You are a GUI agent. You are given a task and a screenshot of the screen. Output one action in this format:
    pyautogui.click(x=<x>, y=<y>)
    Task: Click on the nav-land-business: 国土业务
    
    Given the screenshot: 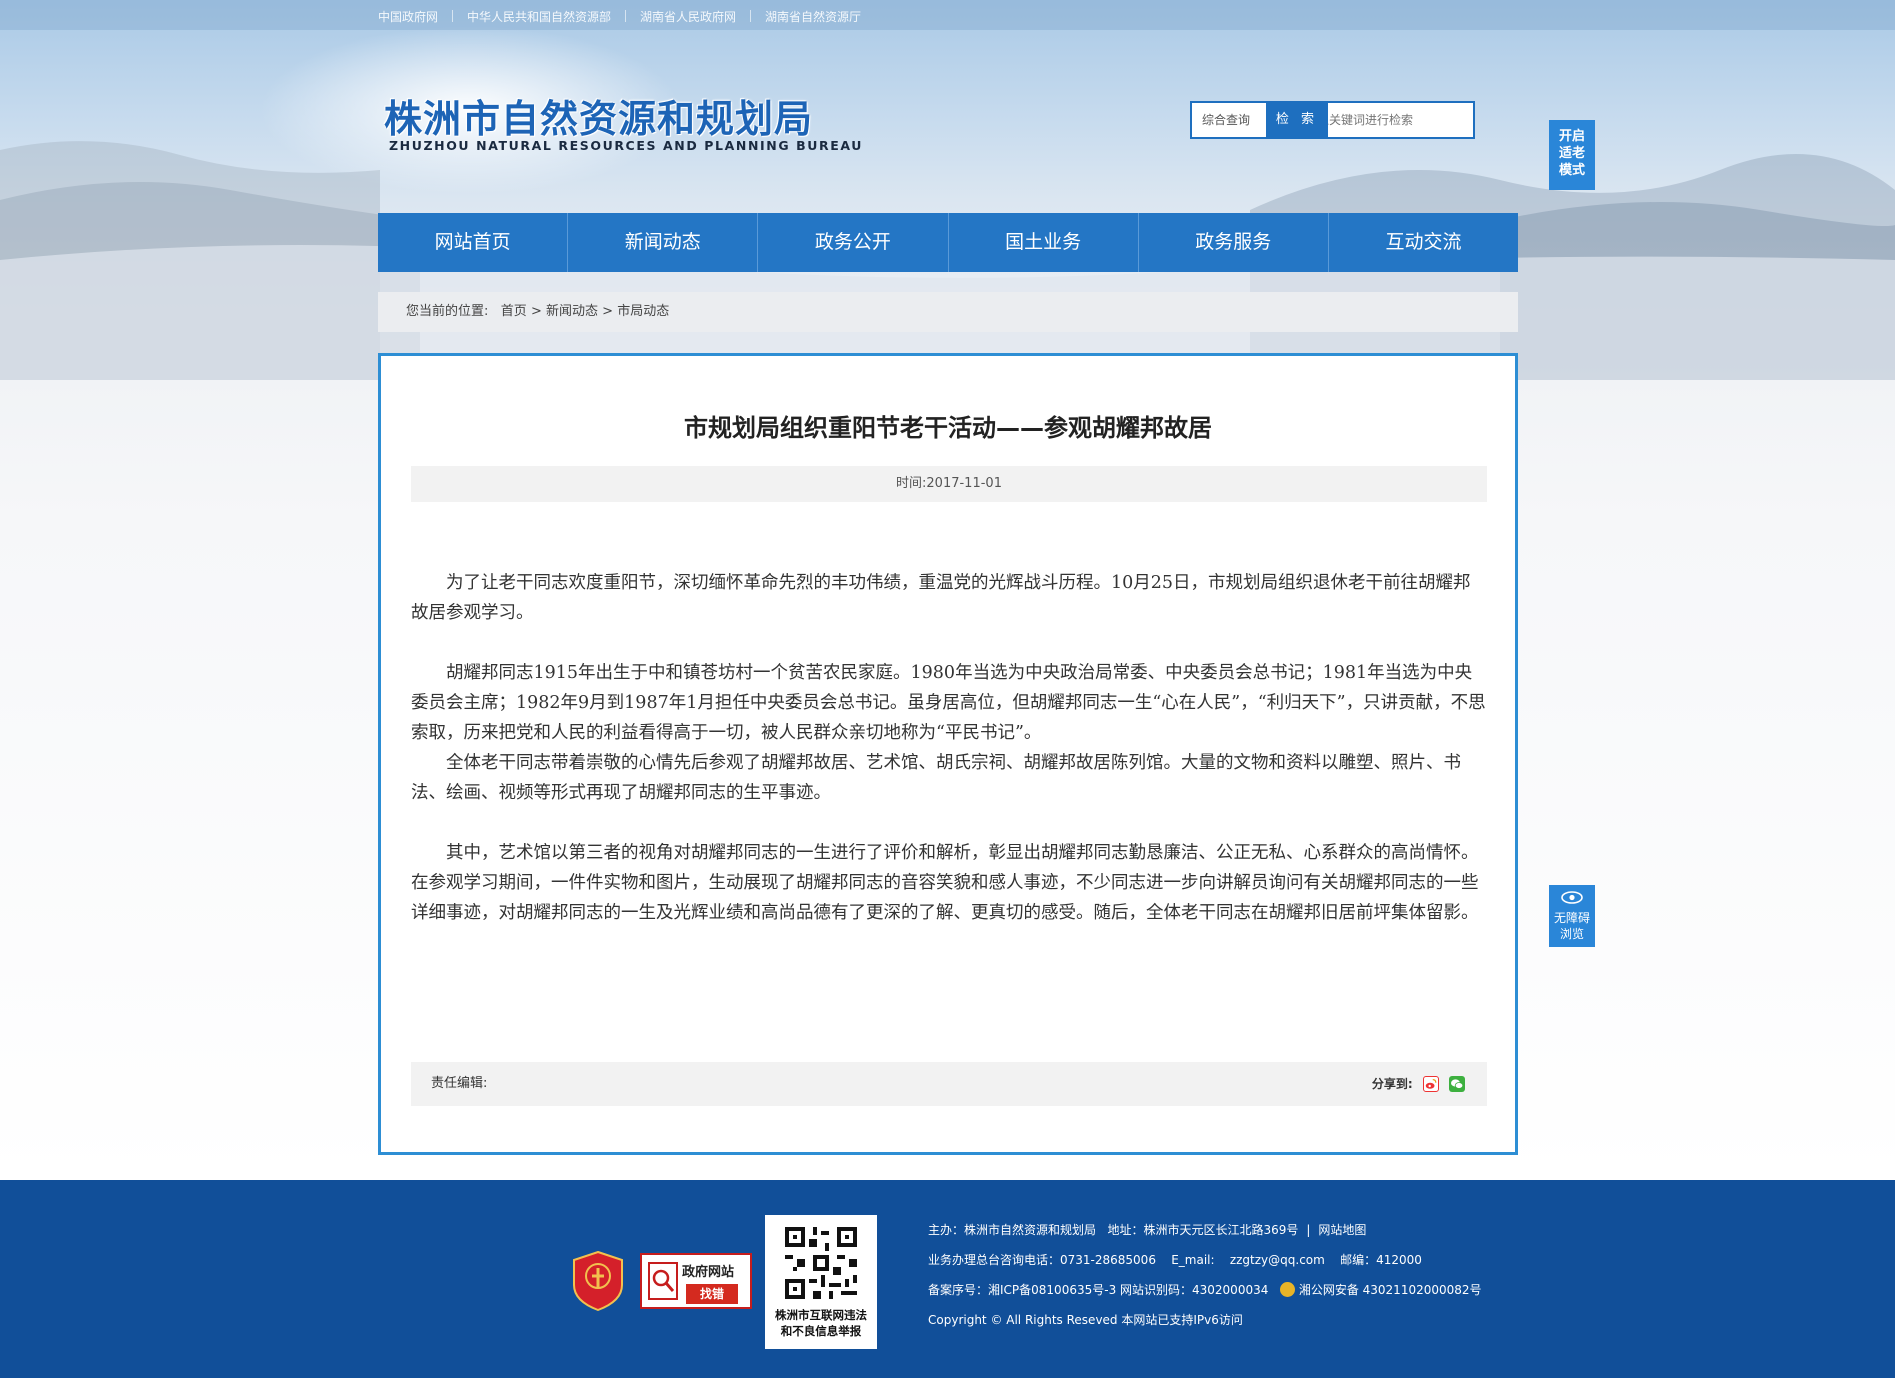 What is the action you would take?
    pyautogui.click(x=1044, y=242)
    